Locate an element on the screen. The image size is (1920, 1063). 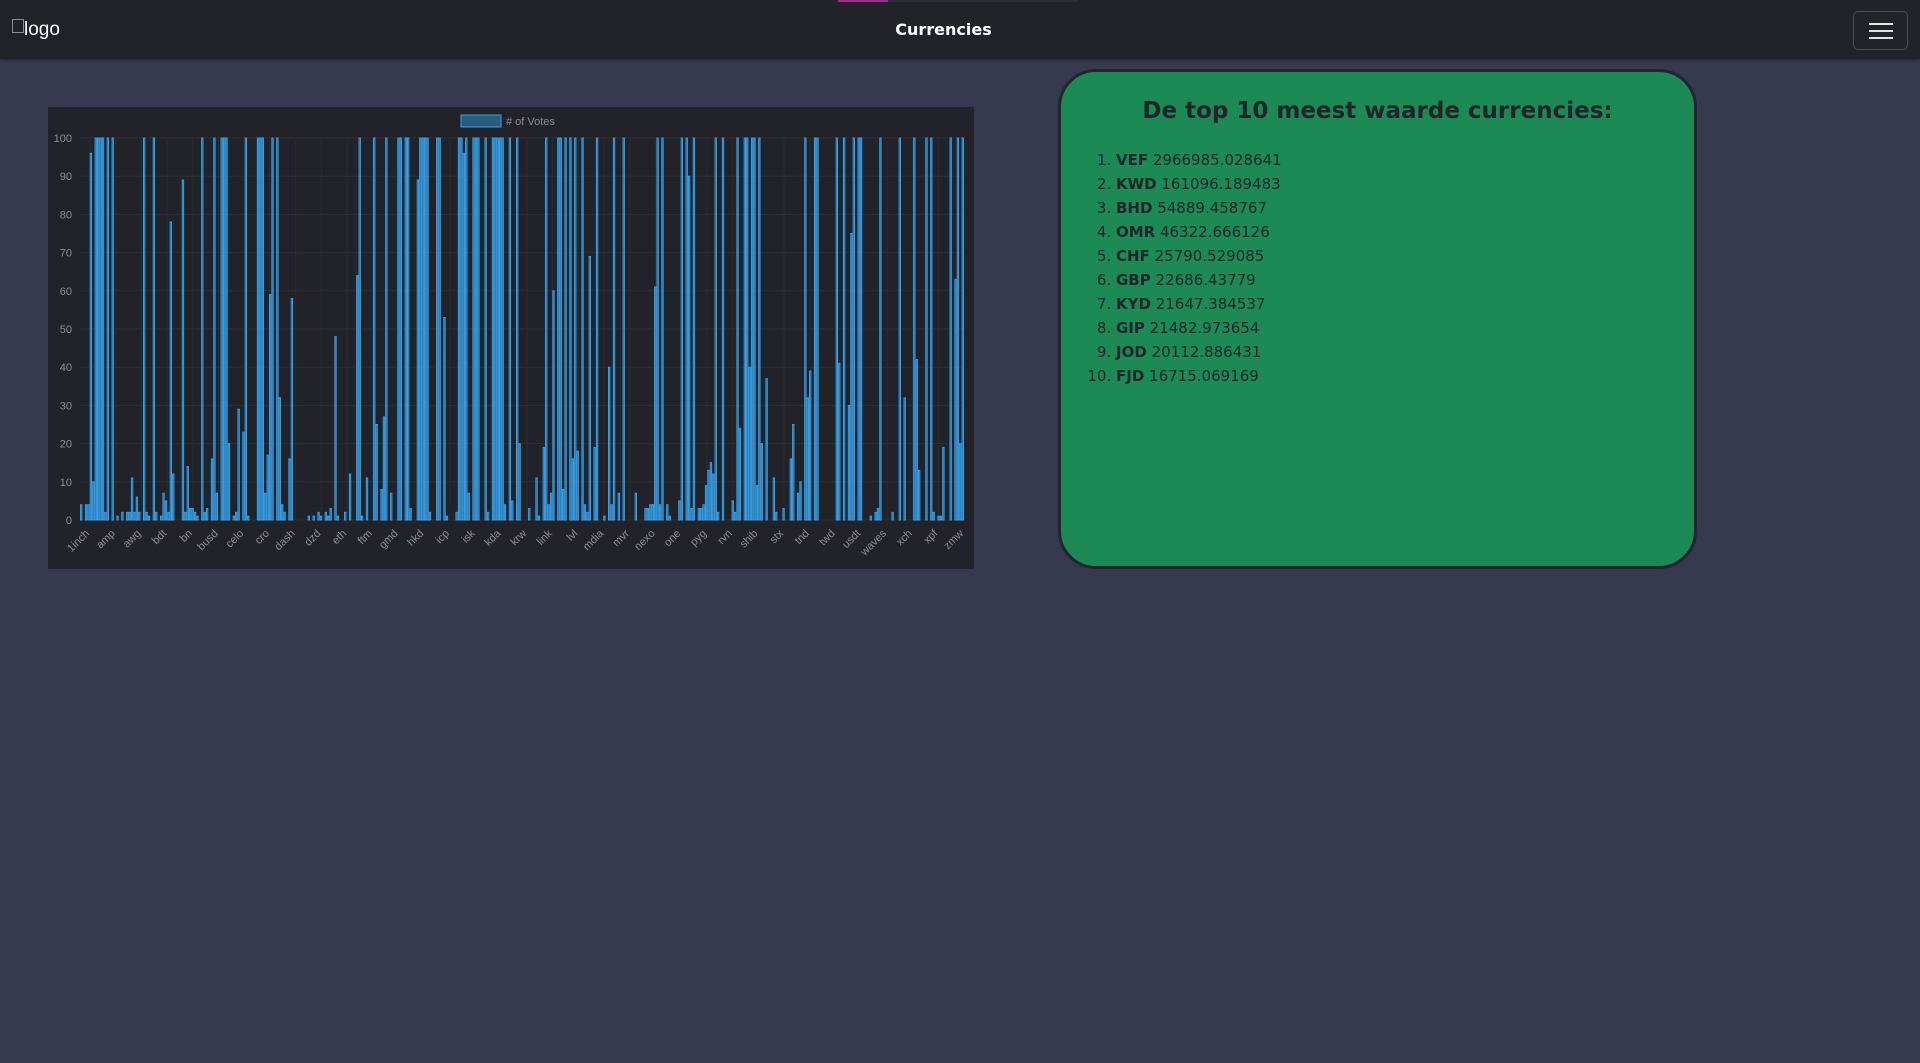
top-navbar: logo Currencies is located at coordinates (960, 29).